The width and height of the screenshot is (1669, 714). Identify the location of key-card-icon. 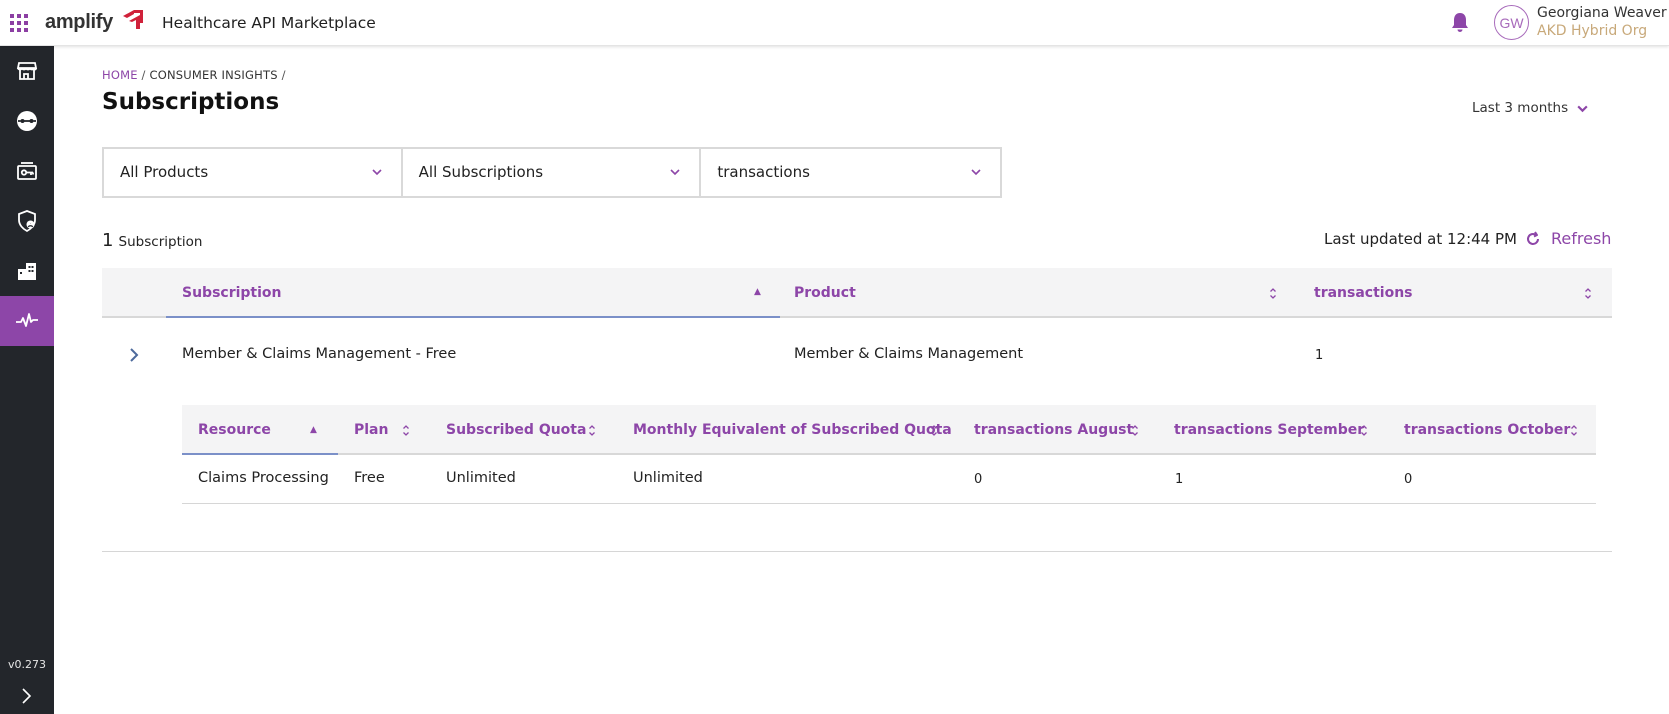
(27, 171).